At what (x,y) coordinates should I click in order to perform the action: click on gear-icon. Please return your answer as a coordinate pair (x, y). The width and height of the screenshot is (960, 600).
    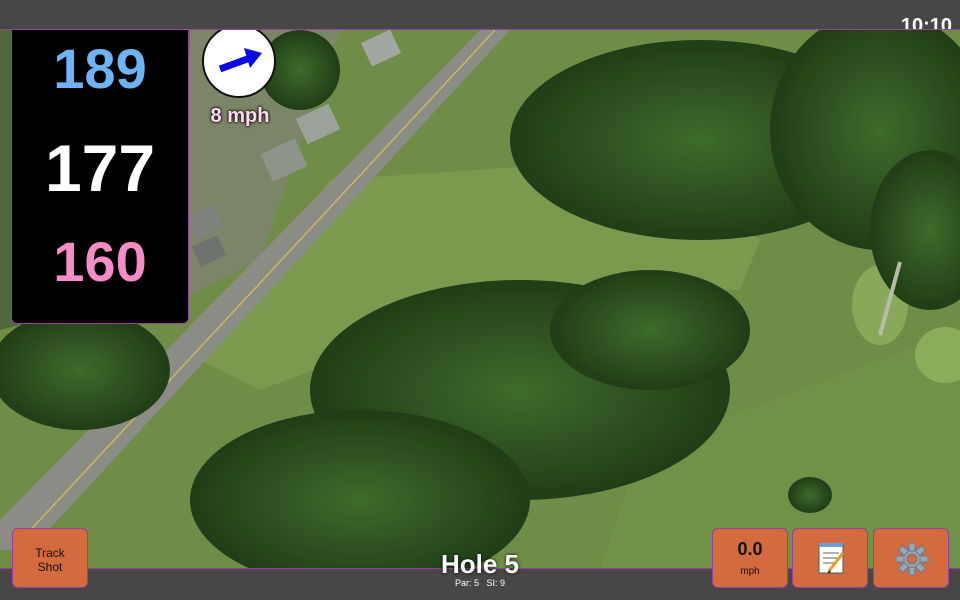
    Looking at the image, I should click on (912, 559).